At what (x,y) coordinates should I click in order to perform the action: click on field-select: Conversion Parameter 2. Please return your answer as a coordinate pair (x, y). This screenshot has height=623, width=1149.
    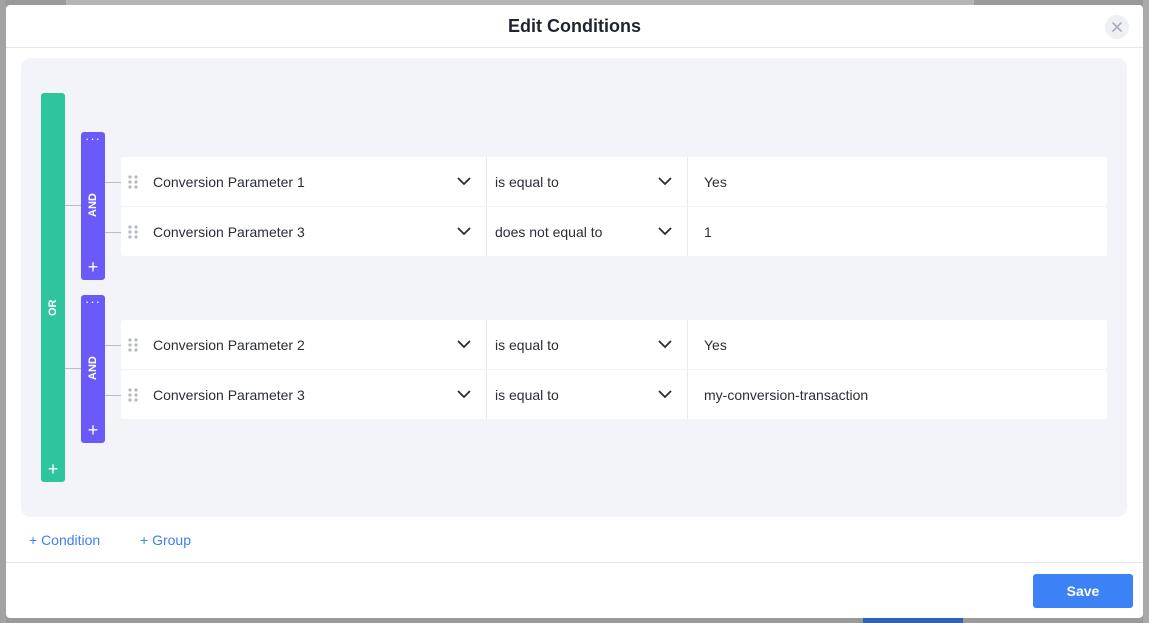
    Looking at the image, I should click on (316, 344).